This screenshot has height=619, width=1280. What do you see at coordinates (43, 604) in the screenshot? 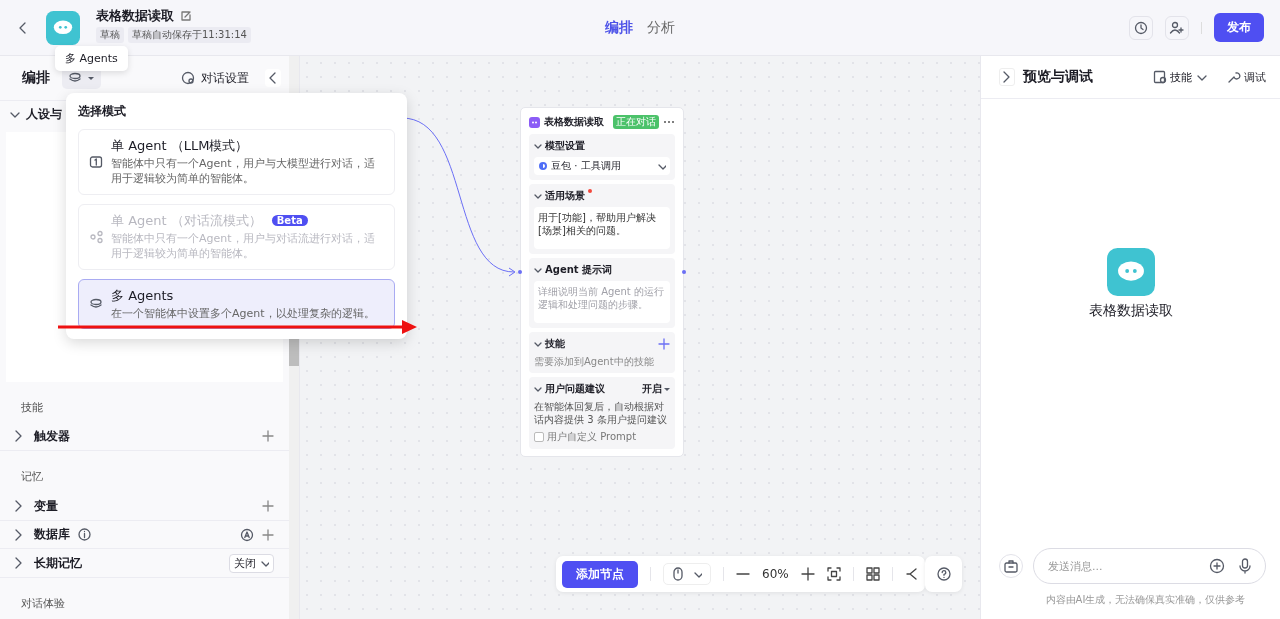
I see `group-label: 对话体验` at bounding box center [43, 604].